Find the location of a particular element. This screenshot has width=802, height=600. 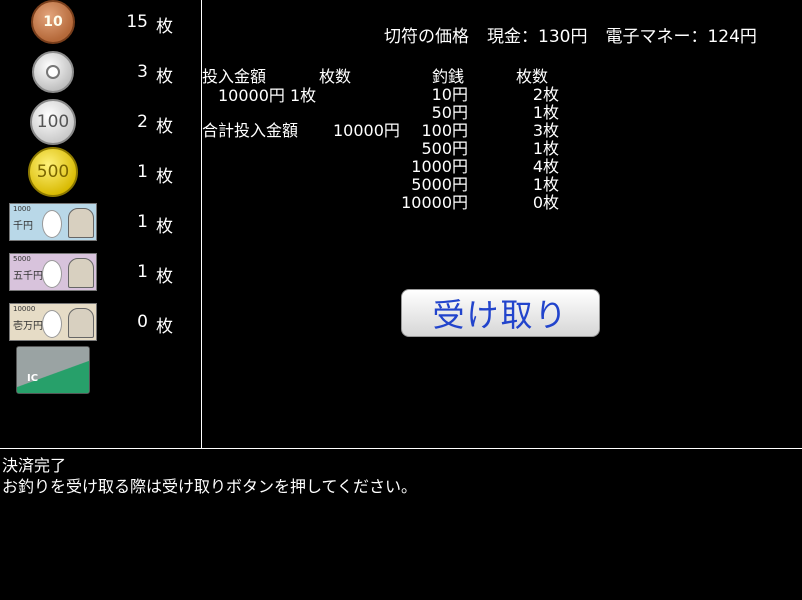

change-denom: 50円 is located at coordinates (449, 112).